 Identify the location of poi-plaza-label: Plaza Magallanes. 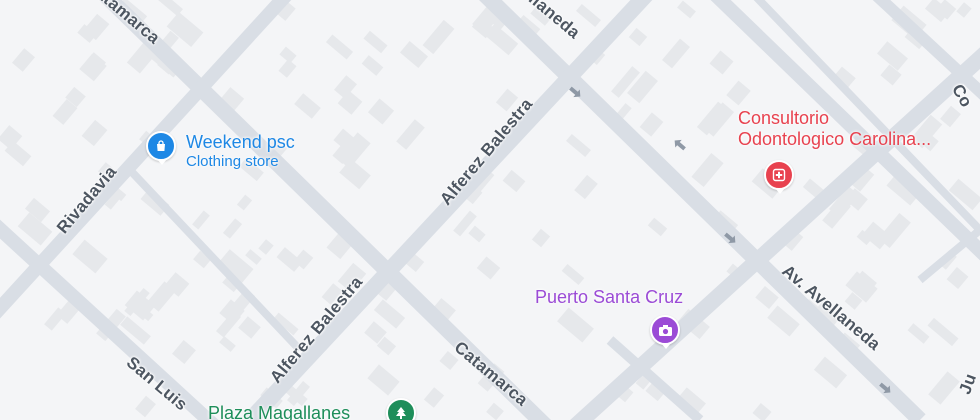
(279, 411).